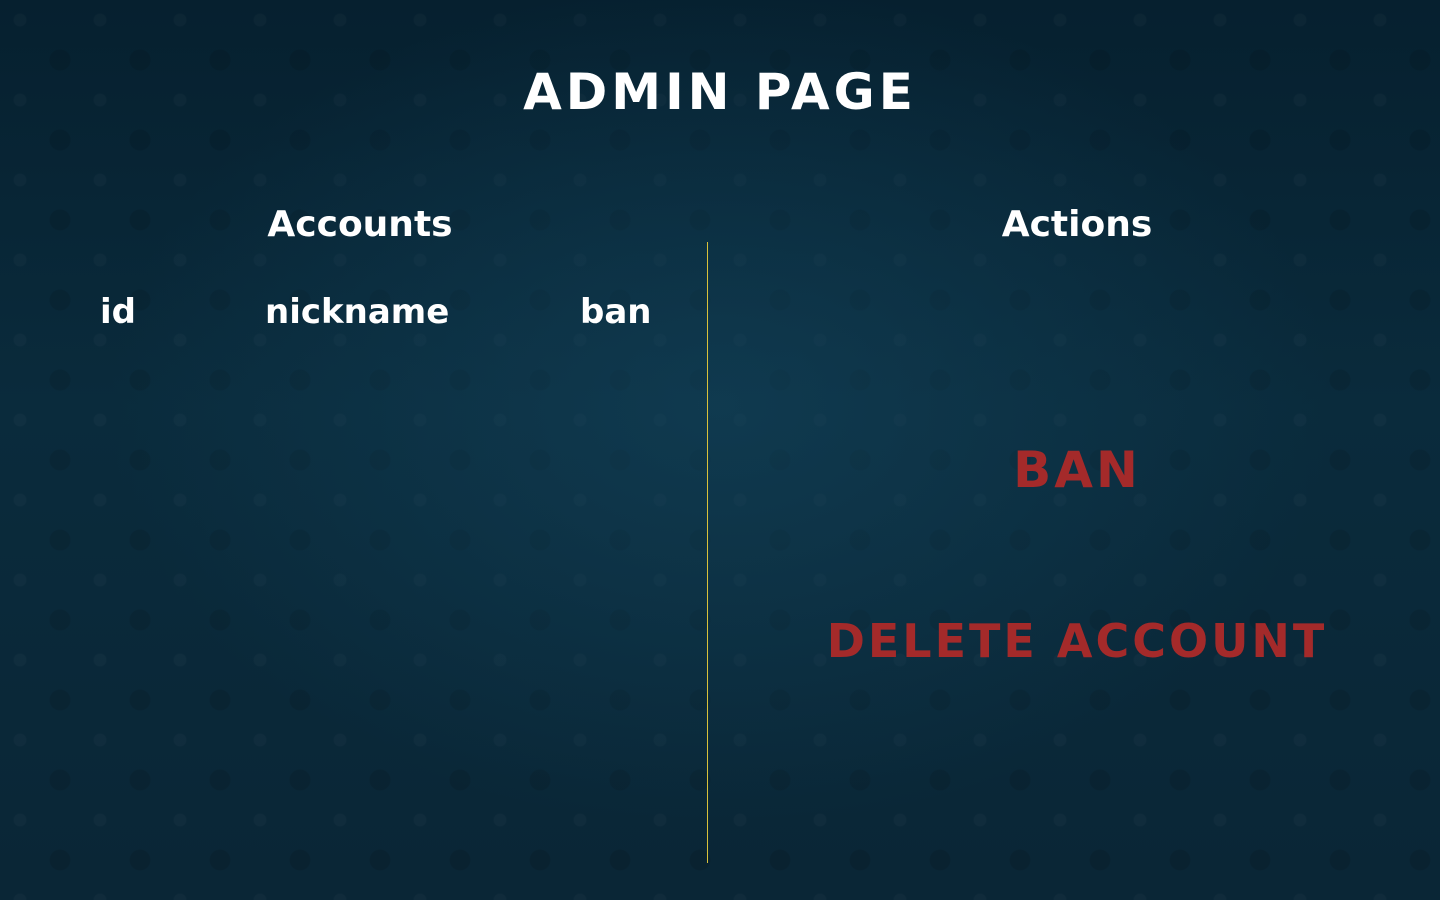 Image resolution: width=1440 pixels, height=900 pixels. What do you see at coordinates (707, 552) in the screenshot?
I see `panel-divider` at bounding box center [707, 552].